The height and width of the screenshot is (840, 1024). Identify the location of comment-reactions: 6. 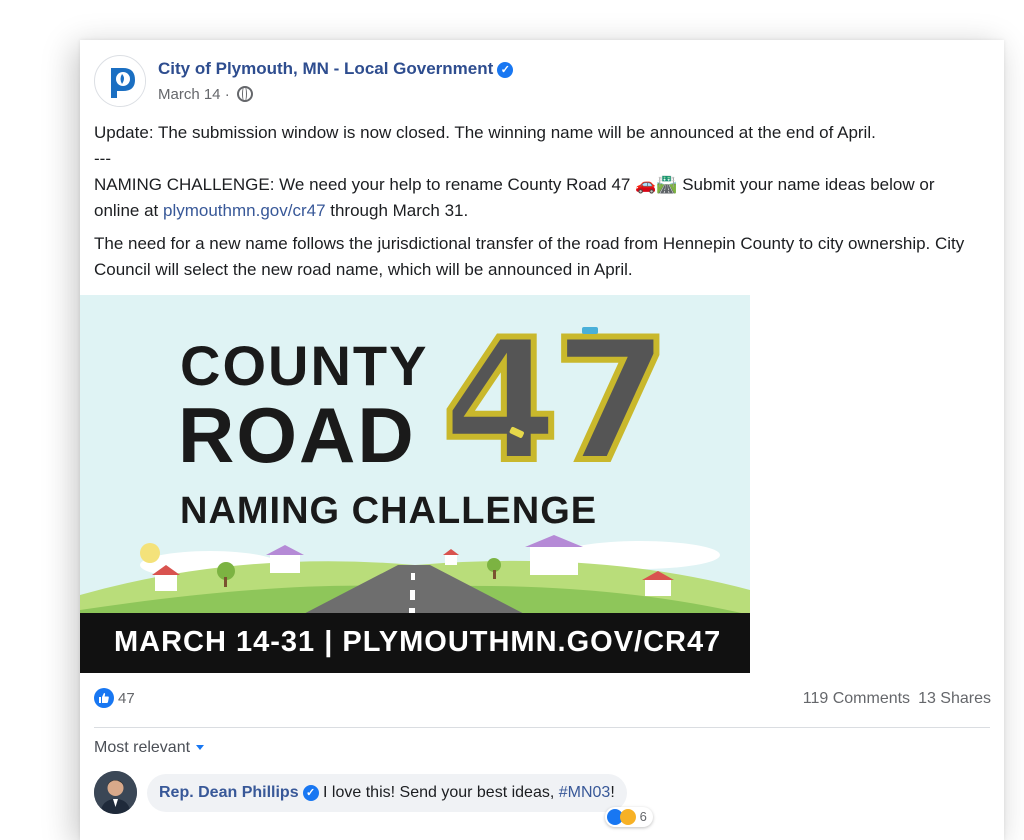
(629, 817).